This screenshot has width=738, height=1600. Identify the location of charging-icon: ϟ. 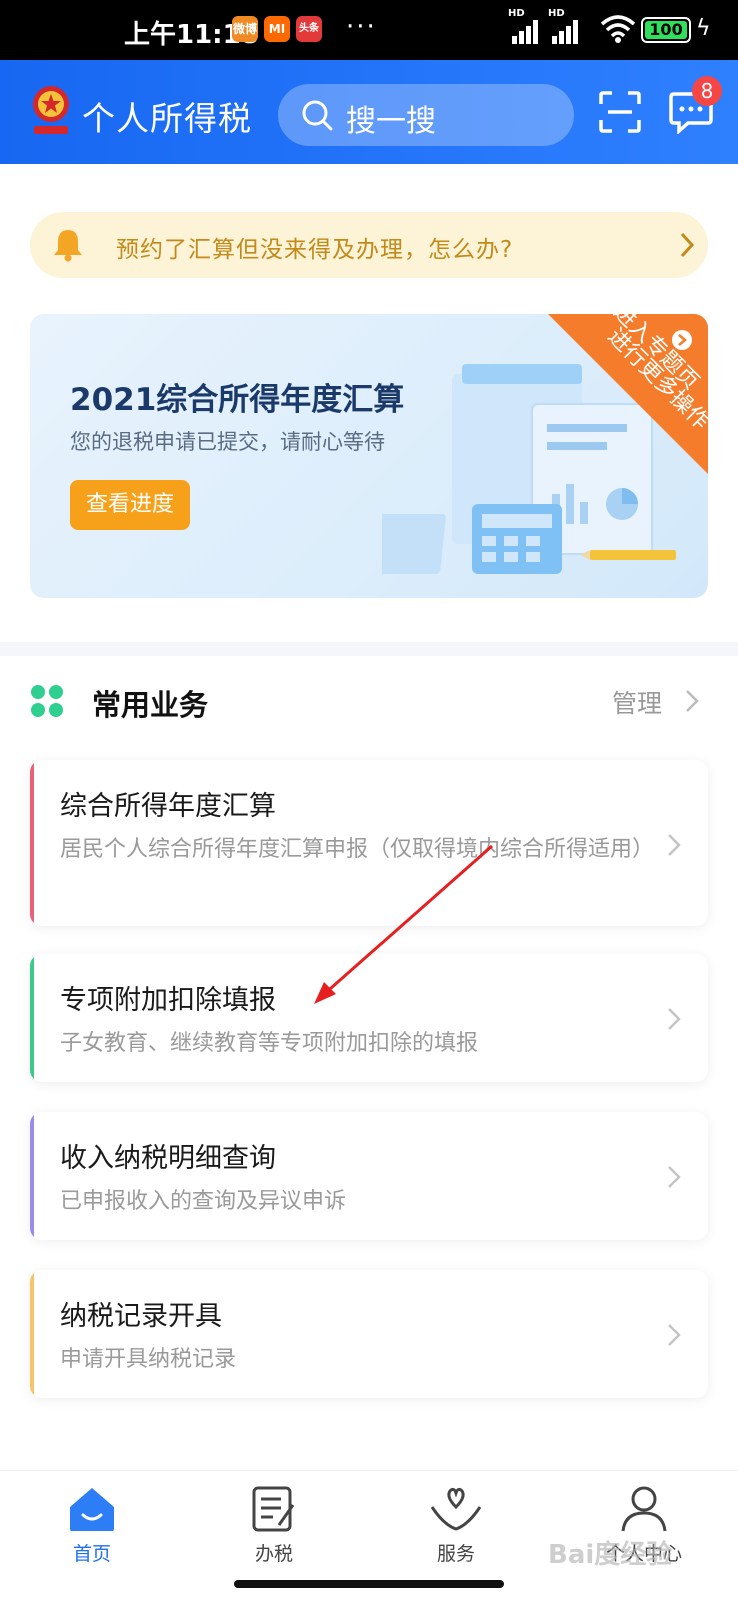
(703, 28).